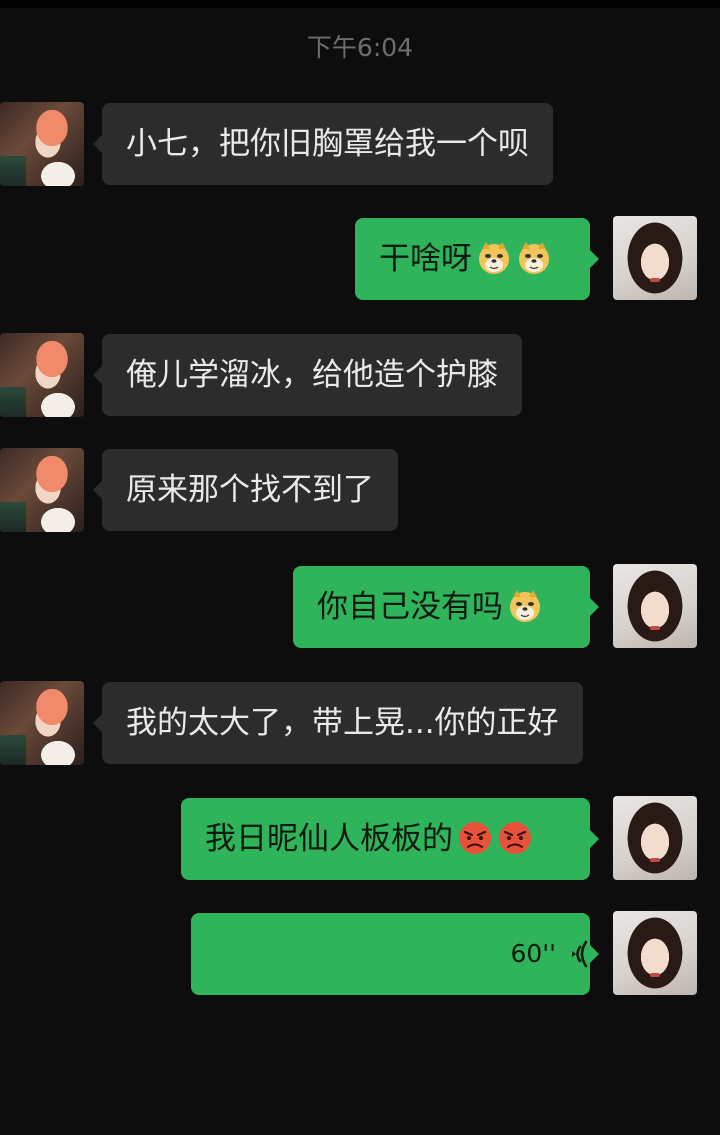  I want to click on message-text: 干啥呀, so click(425, 259).